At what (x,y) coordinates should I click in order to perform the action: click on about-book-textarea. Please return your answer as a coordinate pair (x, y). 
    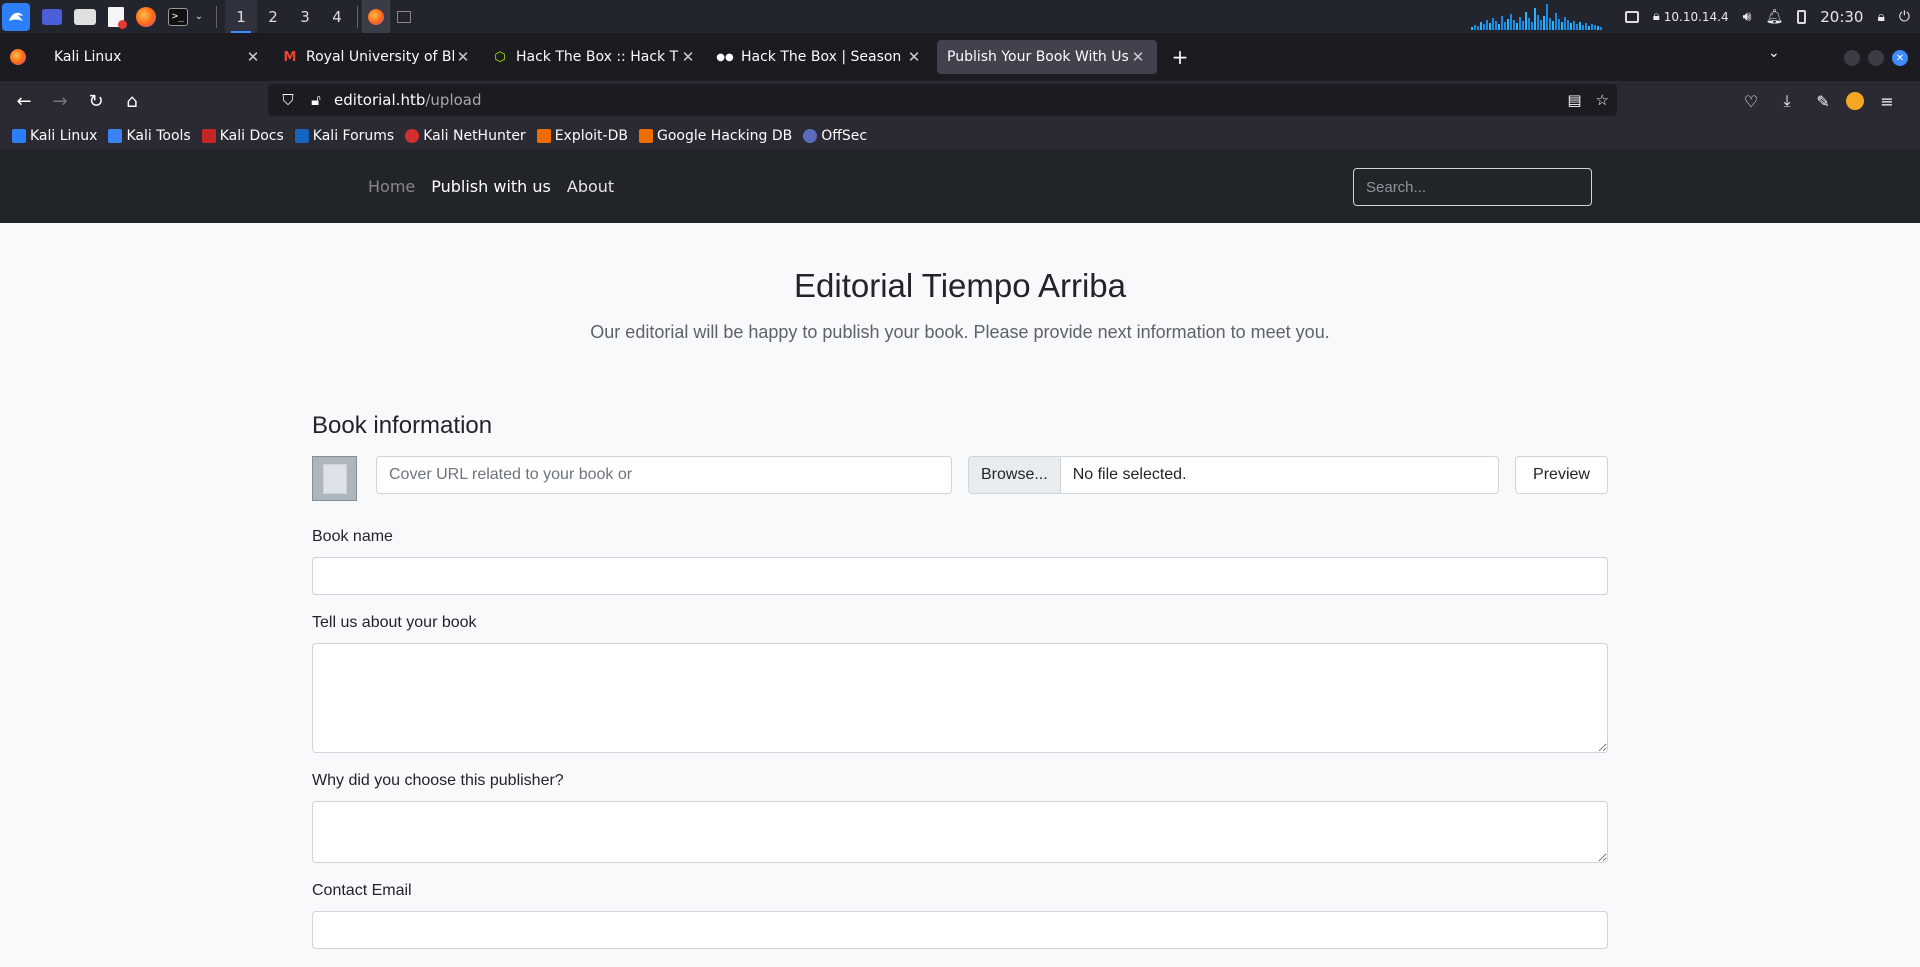
    Looking at the image, I should click on (960, 698).